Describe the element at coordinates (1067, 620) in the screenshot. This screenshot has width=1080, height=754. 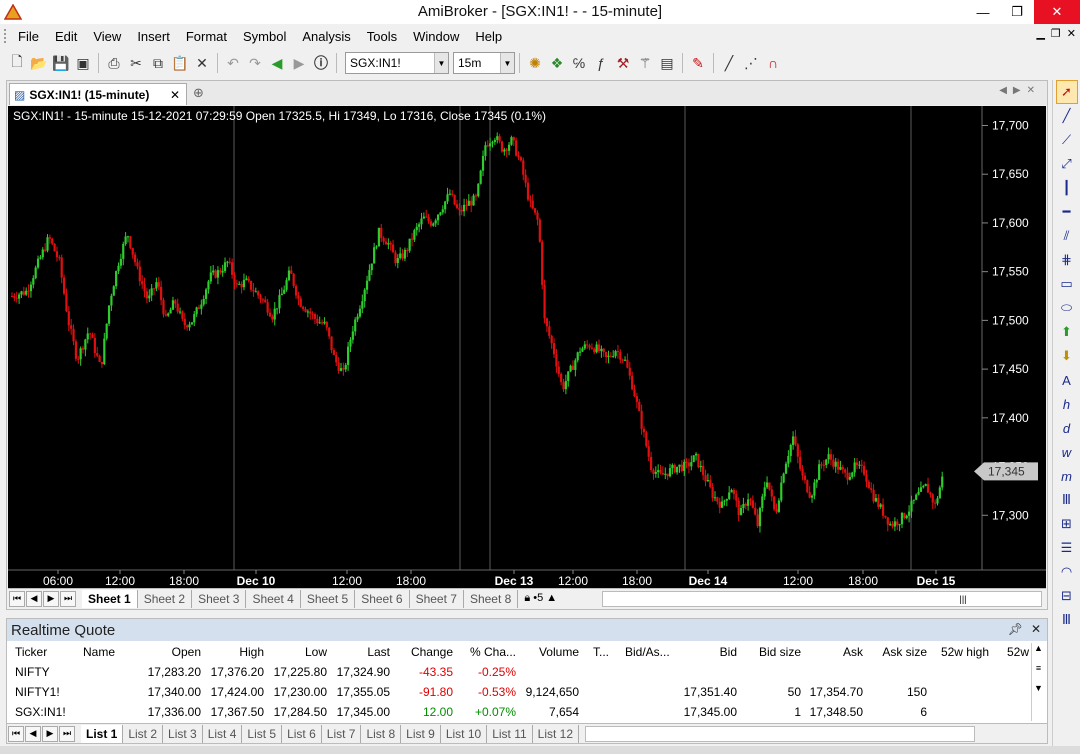
I see `timezones-icon: Ⅲ` at that location.